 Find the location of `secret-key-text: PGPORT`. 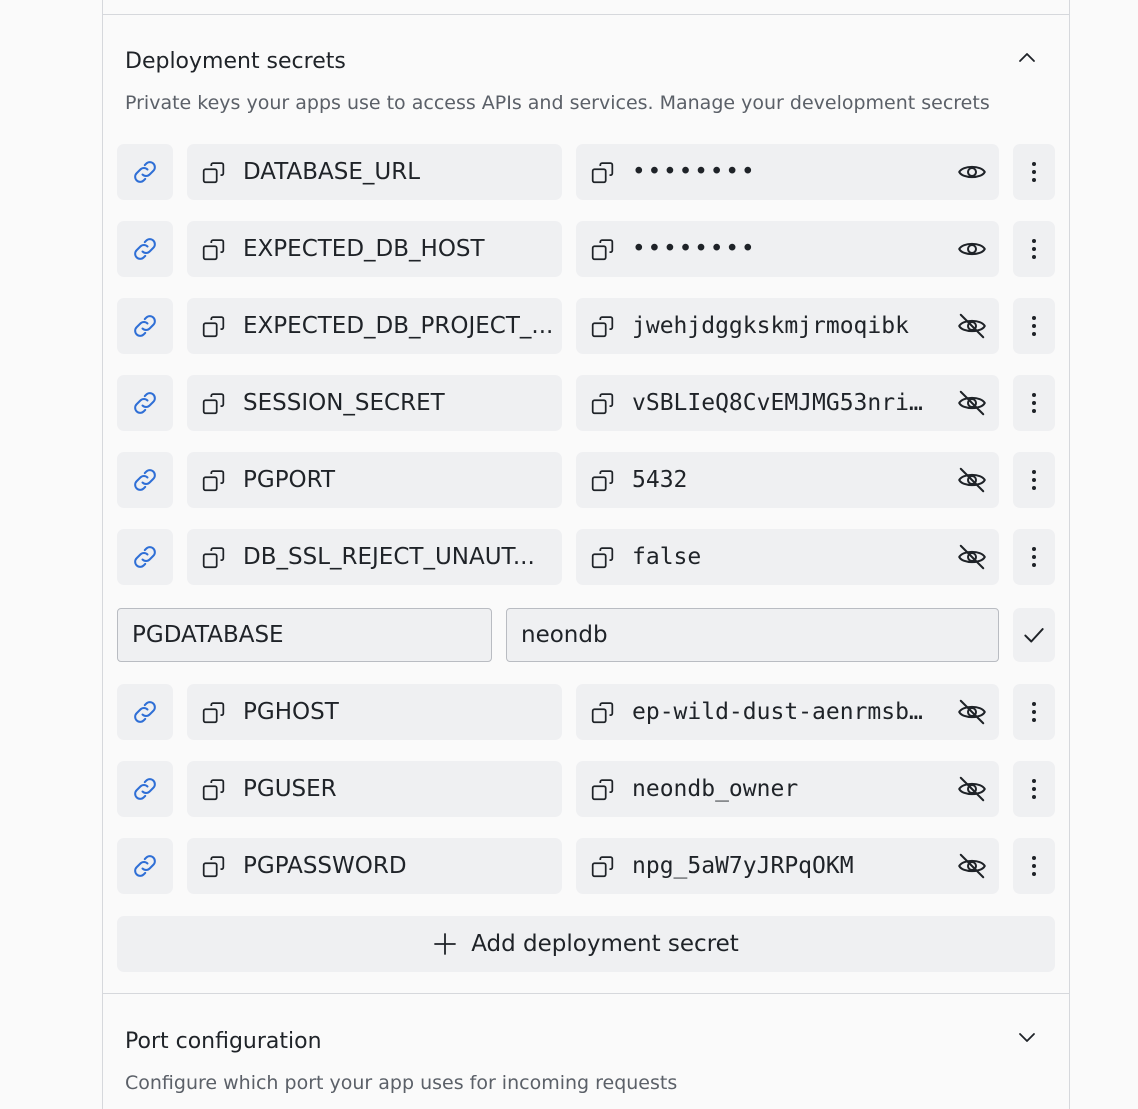

secret-key-text: PGPORT is located at coordinates (289, 480).